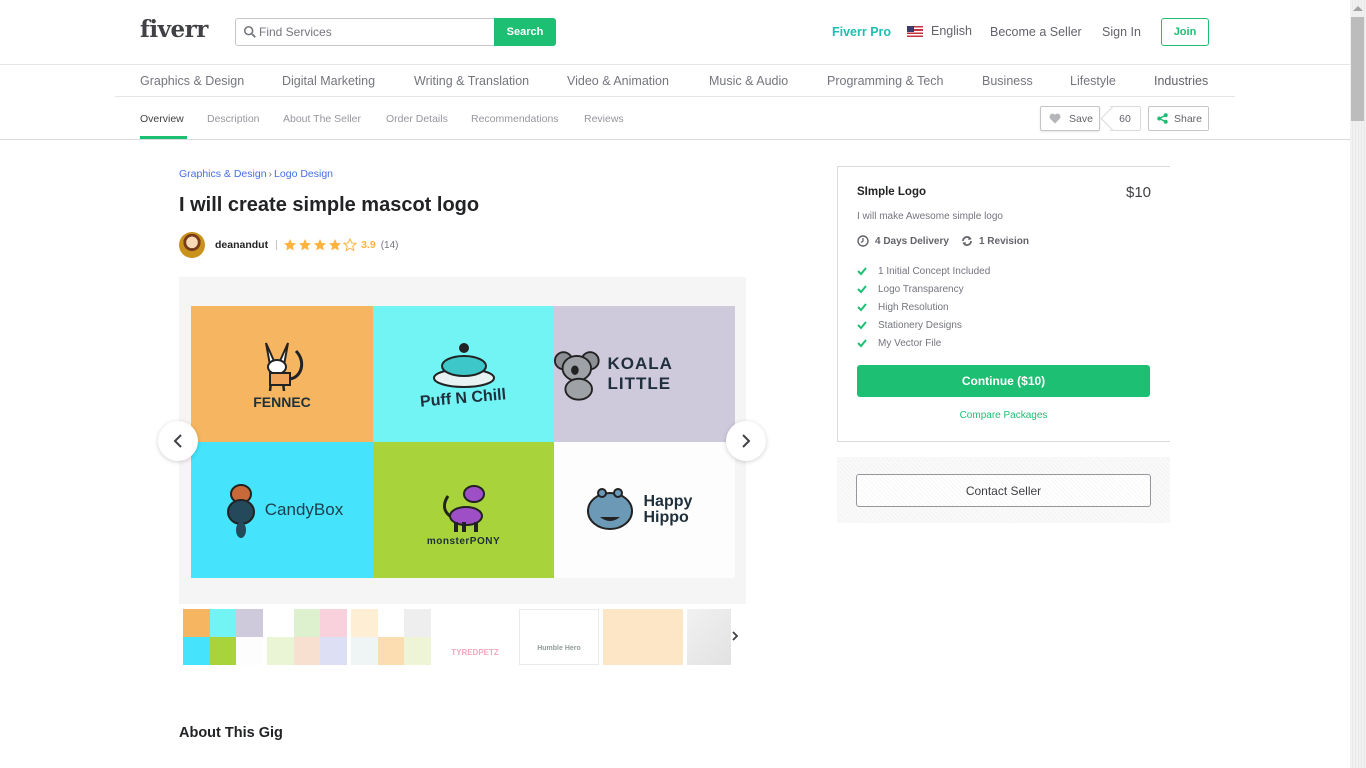 The width and height of the screenshot is (1366, 768). Describe the element at coordinates (1188, 118) in the screenshot. I see `share-label: Share` at that location.